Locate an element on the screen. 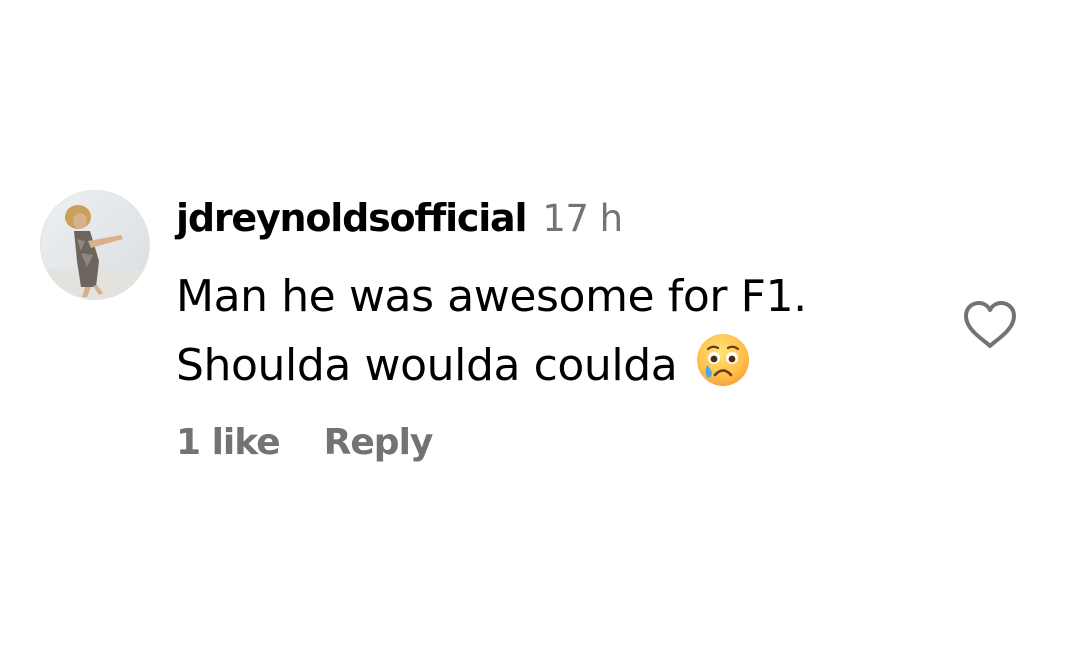 The width and height of the screenshot is (1080, 650). comment-text-line-2: Shoulda woulda coulda is located at coordinates (536, 365).